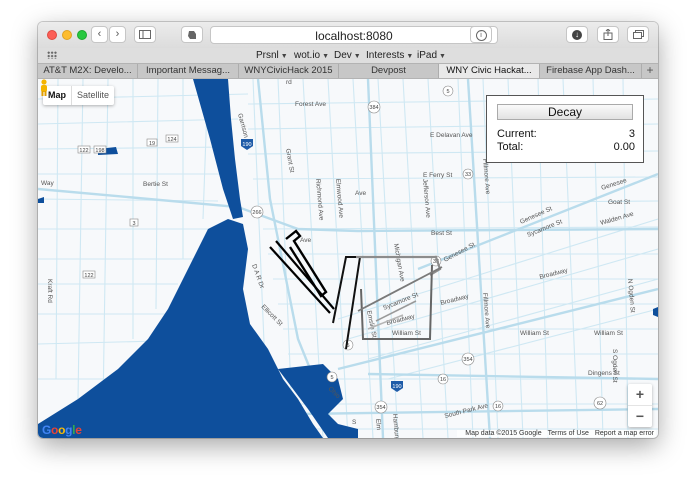  Describe the element at coordinates (44, 88) in the screenshot. I see `pegman-icon` at that location.